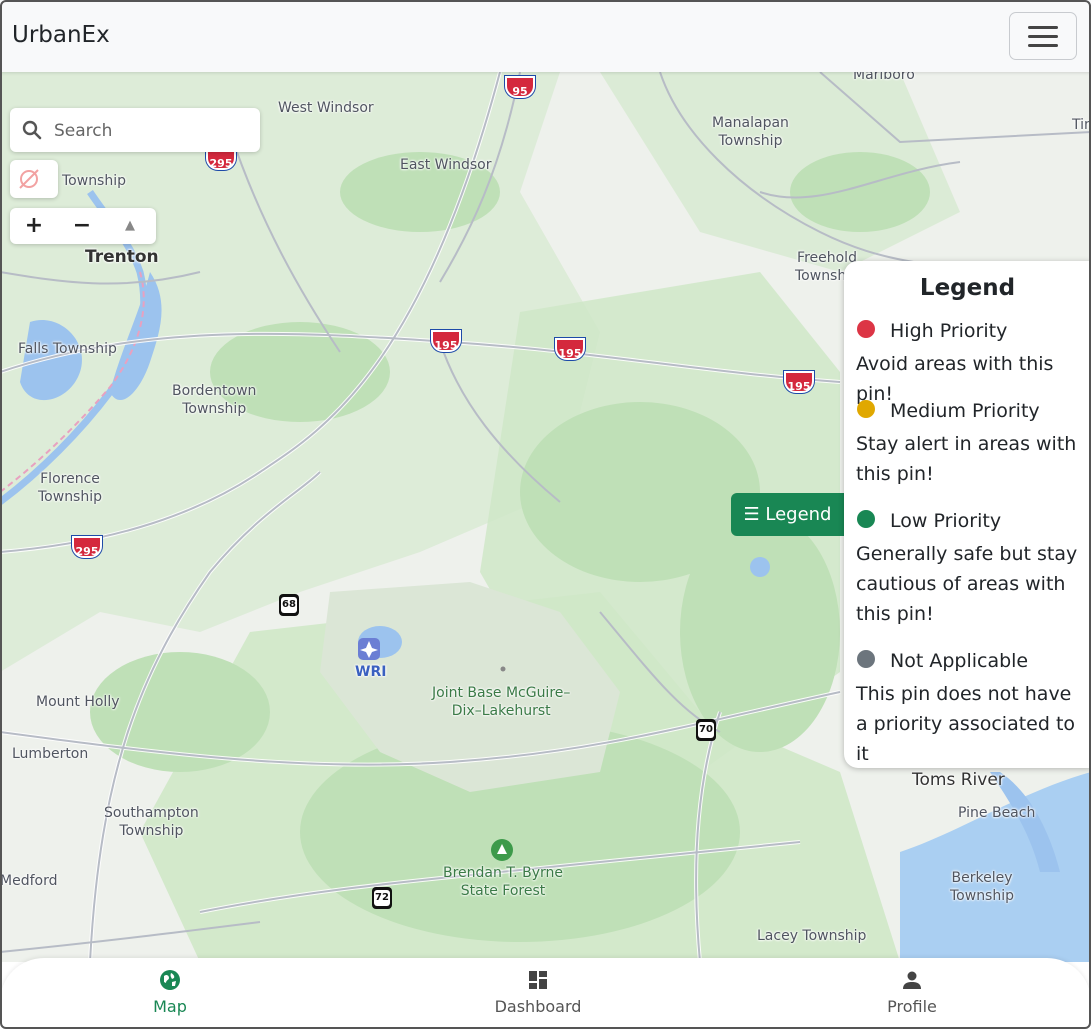 The image size is (1091, 1029). Describe the element at coordinates (966, 459) in the screenshot. I see `legend-item-desc: Stay alert in areas with this pin!` at that location.